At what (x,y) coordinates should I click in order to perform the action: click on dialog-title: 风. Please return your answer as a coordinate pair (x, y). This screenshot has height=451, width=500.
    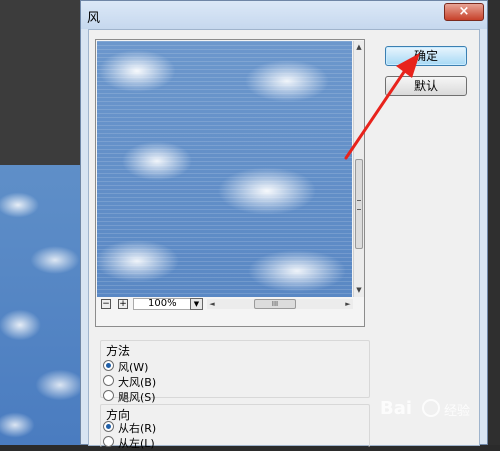
    Looking at the image, I should click on (94, 18).